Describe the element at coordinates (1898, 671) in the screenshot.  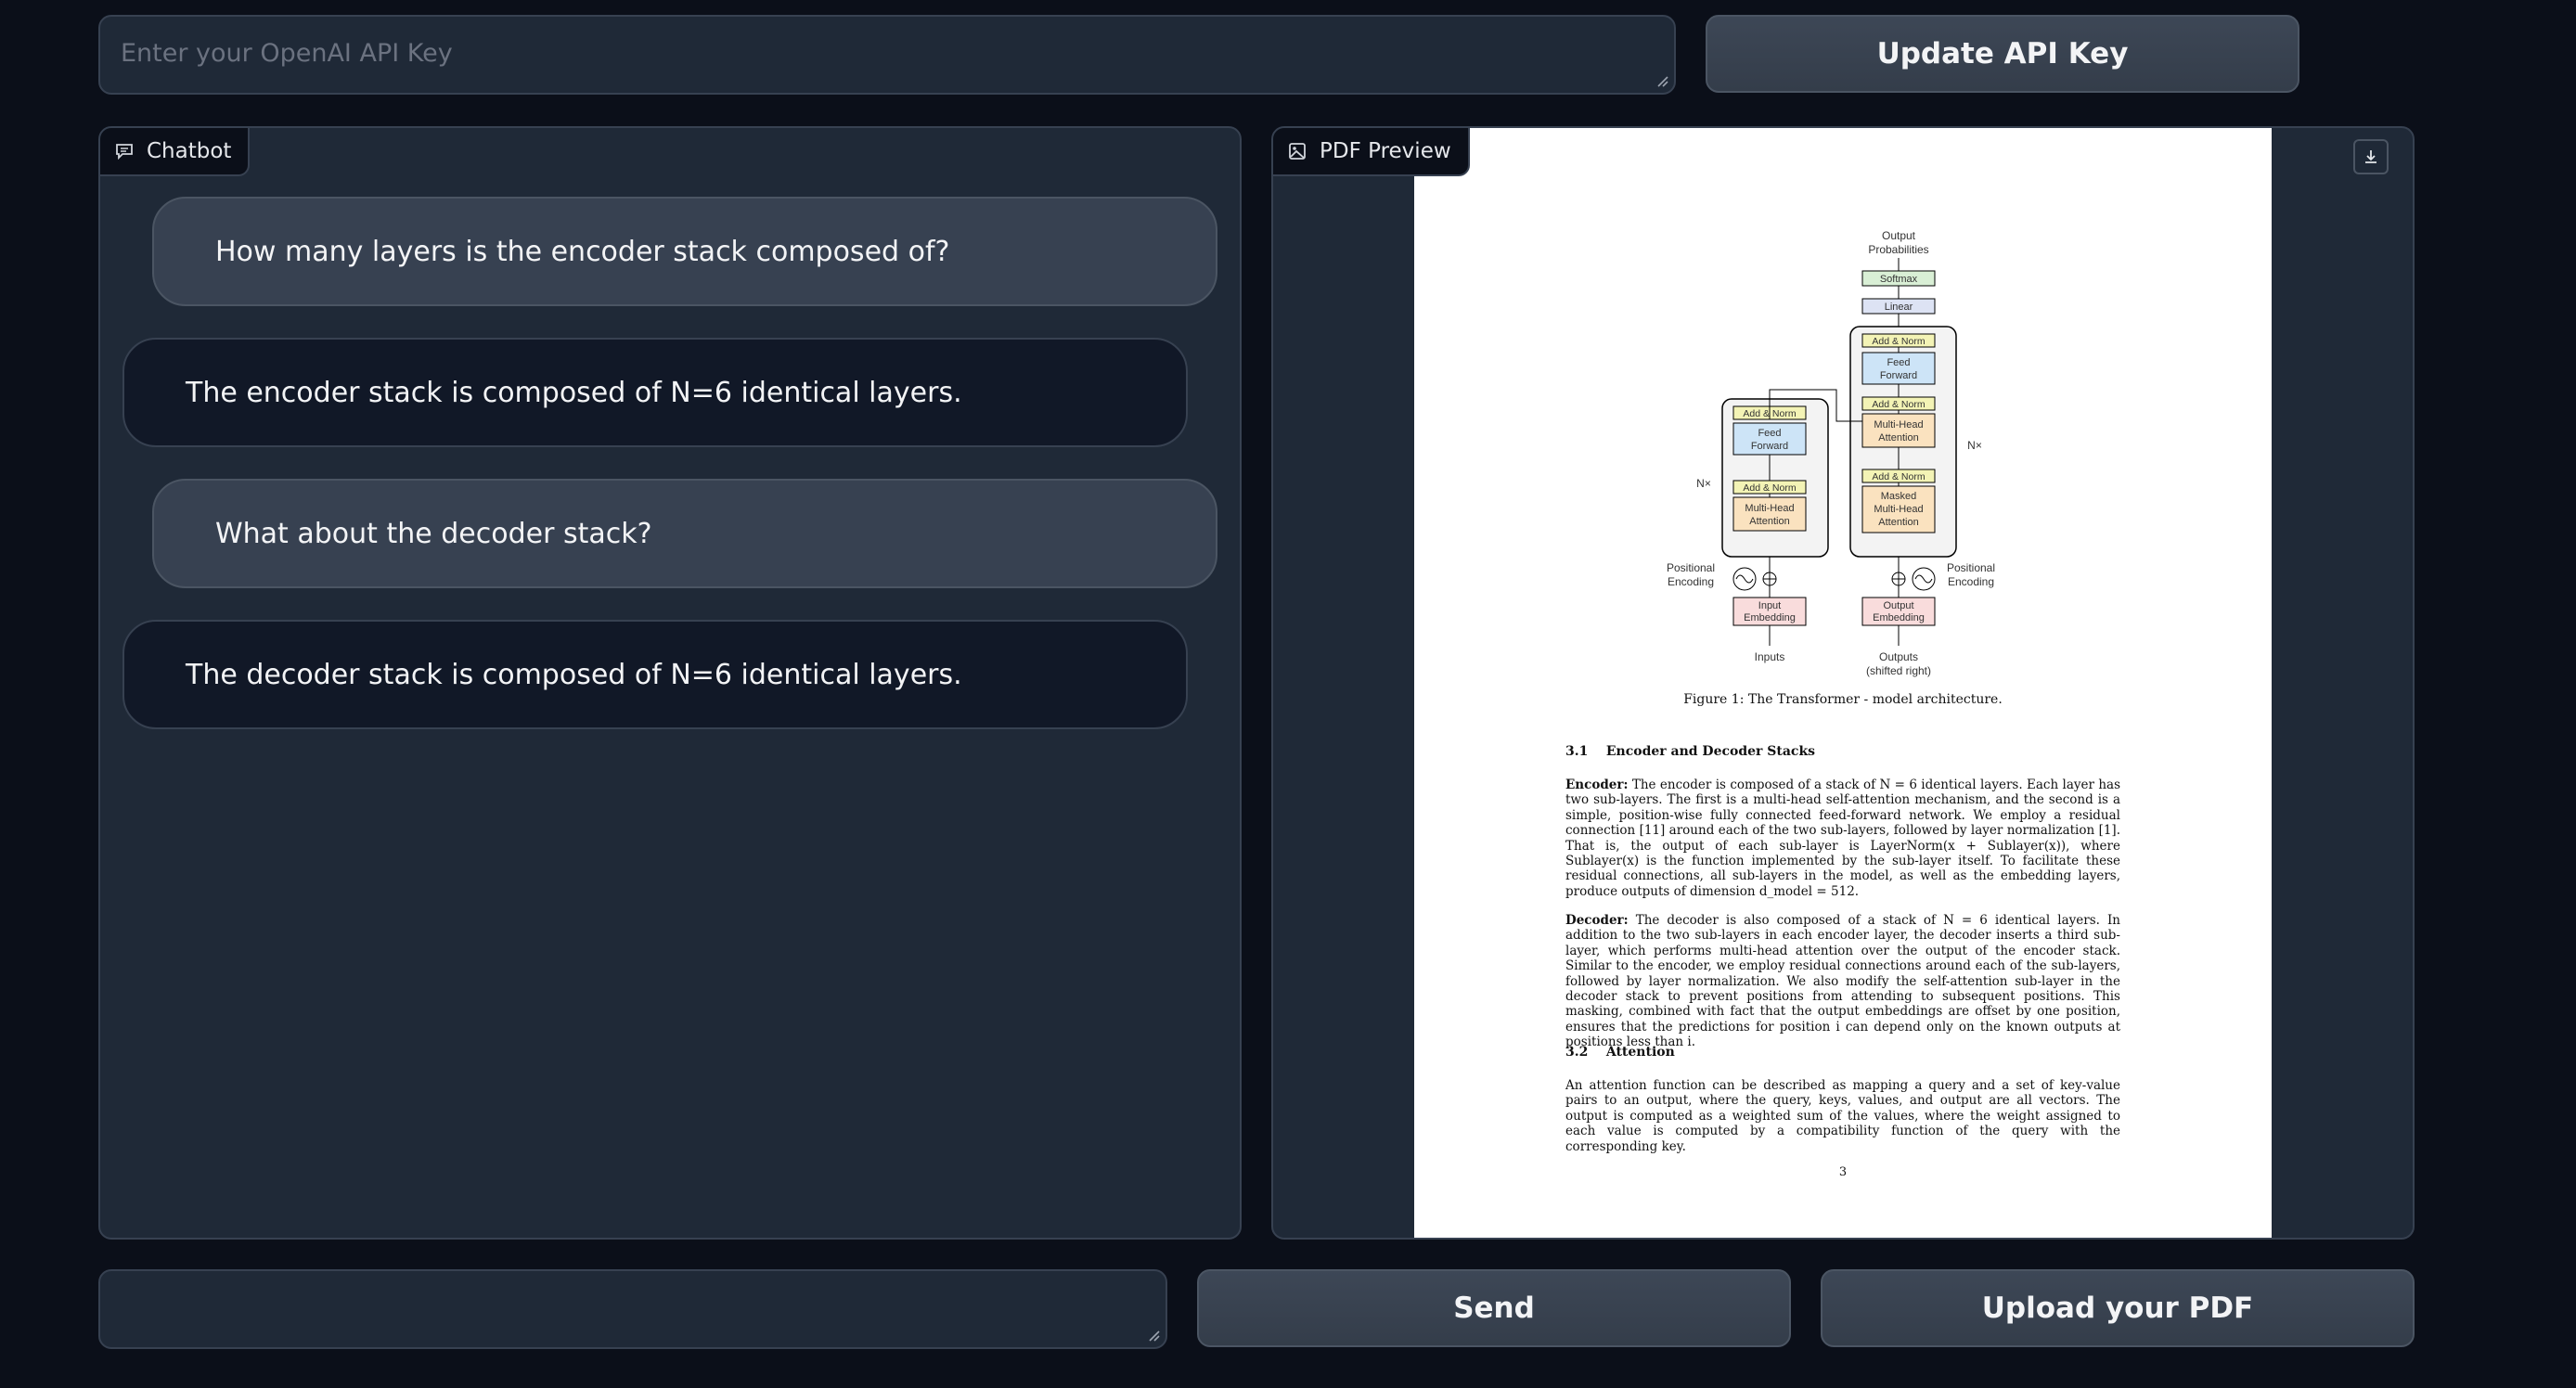
I see `svg-text: (shifted right)` at that location.